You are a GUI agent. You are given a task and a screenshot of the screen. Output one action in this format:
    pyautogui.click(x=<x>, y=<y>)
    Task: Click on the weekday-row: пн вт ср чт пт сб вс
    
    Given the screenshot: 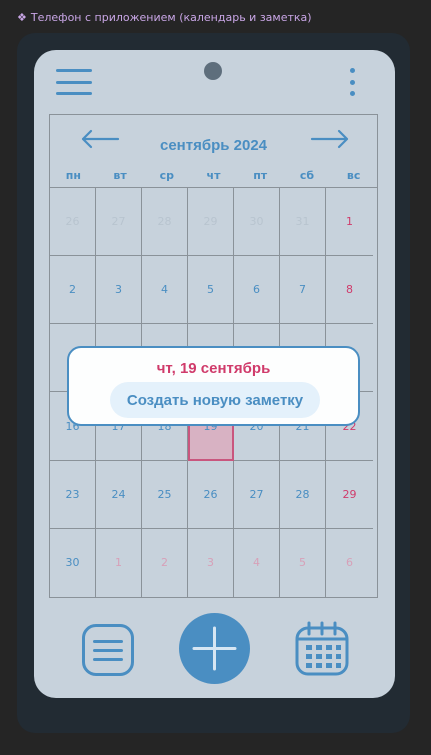 What is the action you would take?
    pyautogui.click(x=213, y=178)
    